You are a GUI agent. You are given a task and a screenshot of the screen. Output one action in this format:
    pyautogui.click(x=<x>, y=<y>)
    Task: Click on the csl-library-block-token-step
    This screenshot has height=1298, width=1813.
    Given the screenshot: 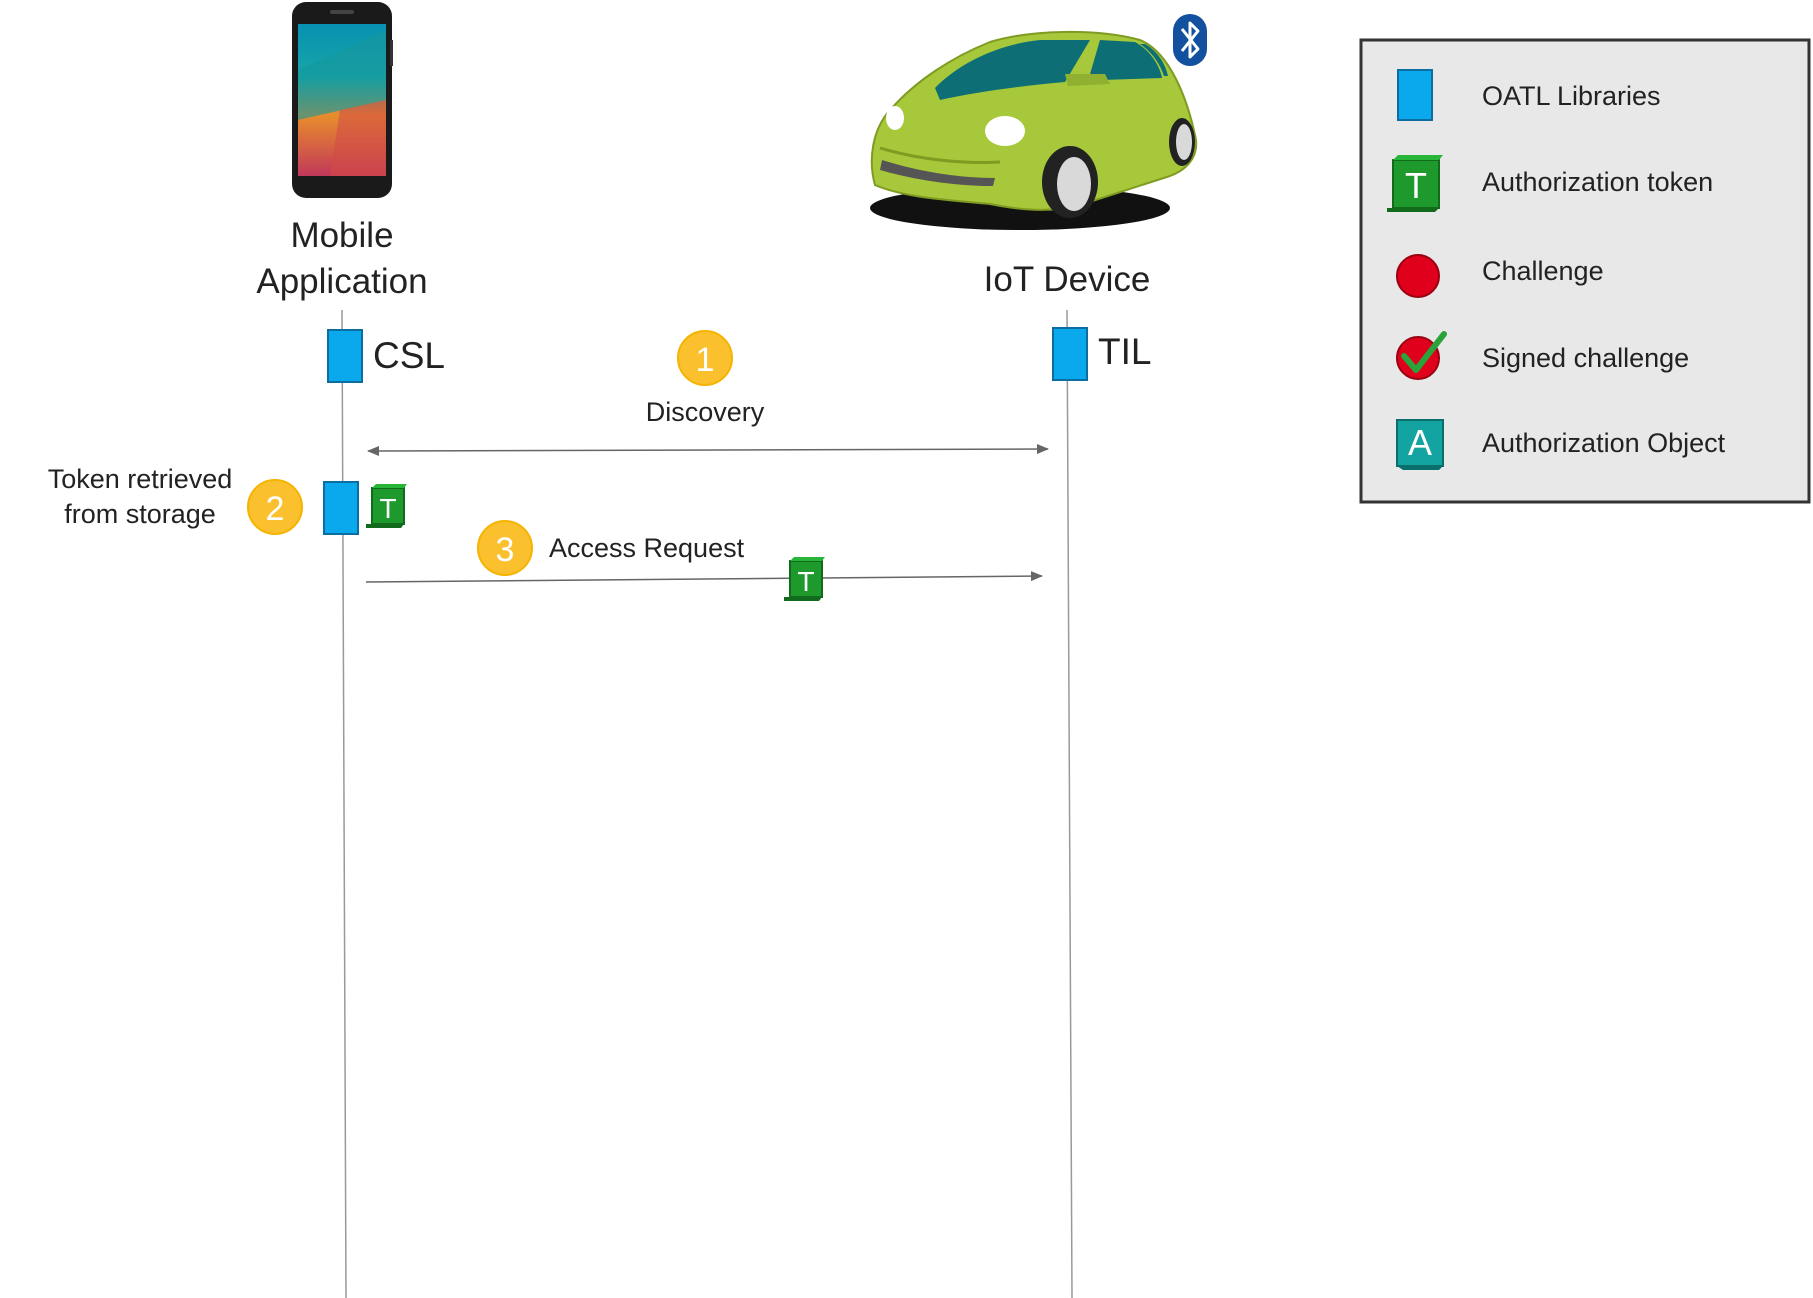 What is the action you would take?
    pyautogui.click(x=341, y=508)
    